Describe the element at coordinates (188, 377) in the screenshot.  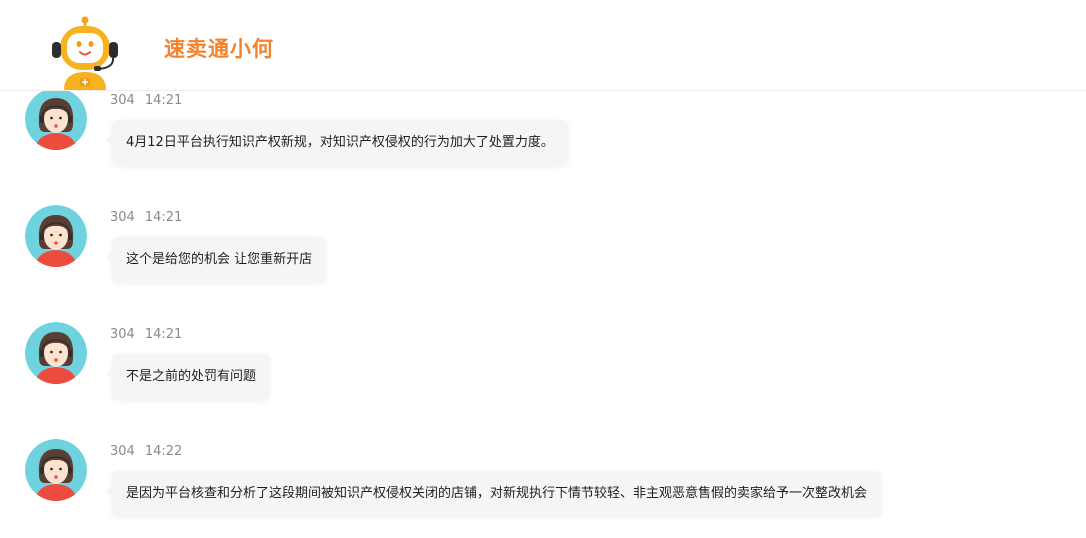
I see `message-bubble: 不是之前的处罚有问题` at that location.